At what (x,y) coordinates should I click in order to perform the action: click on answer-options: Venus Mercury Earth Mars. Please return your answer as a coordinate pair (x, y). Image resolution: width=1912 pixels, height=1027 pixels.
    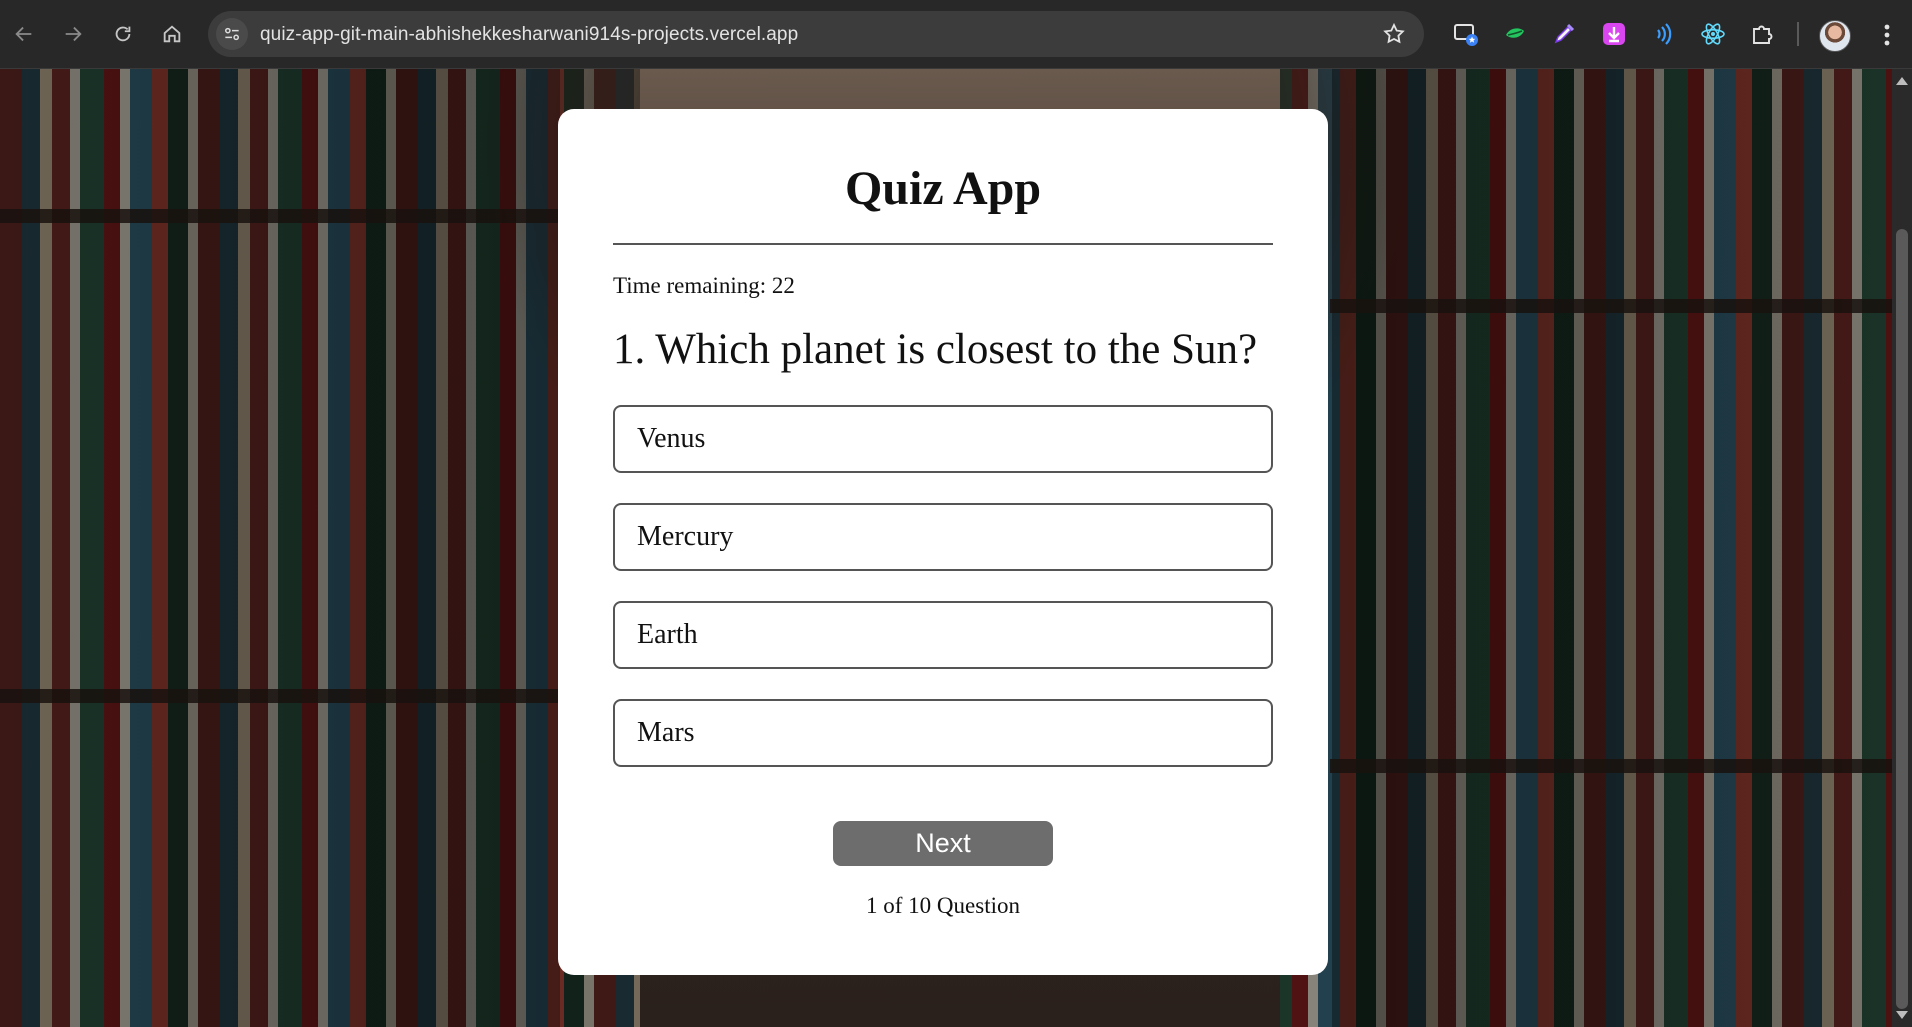
    Looking at the image, I should click on (943, 601).